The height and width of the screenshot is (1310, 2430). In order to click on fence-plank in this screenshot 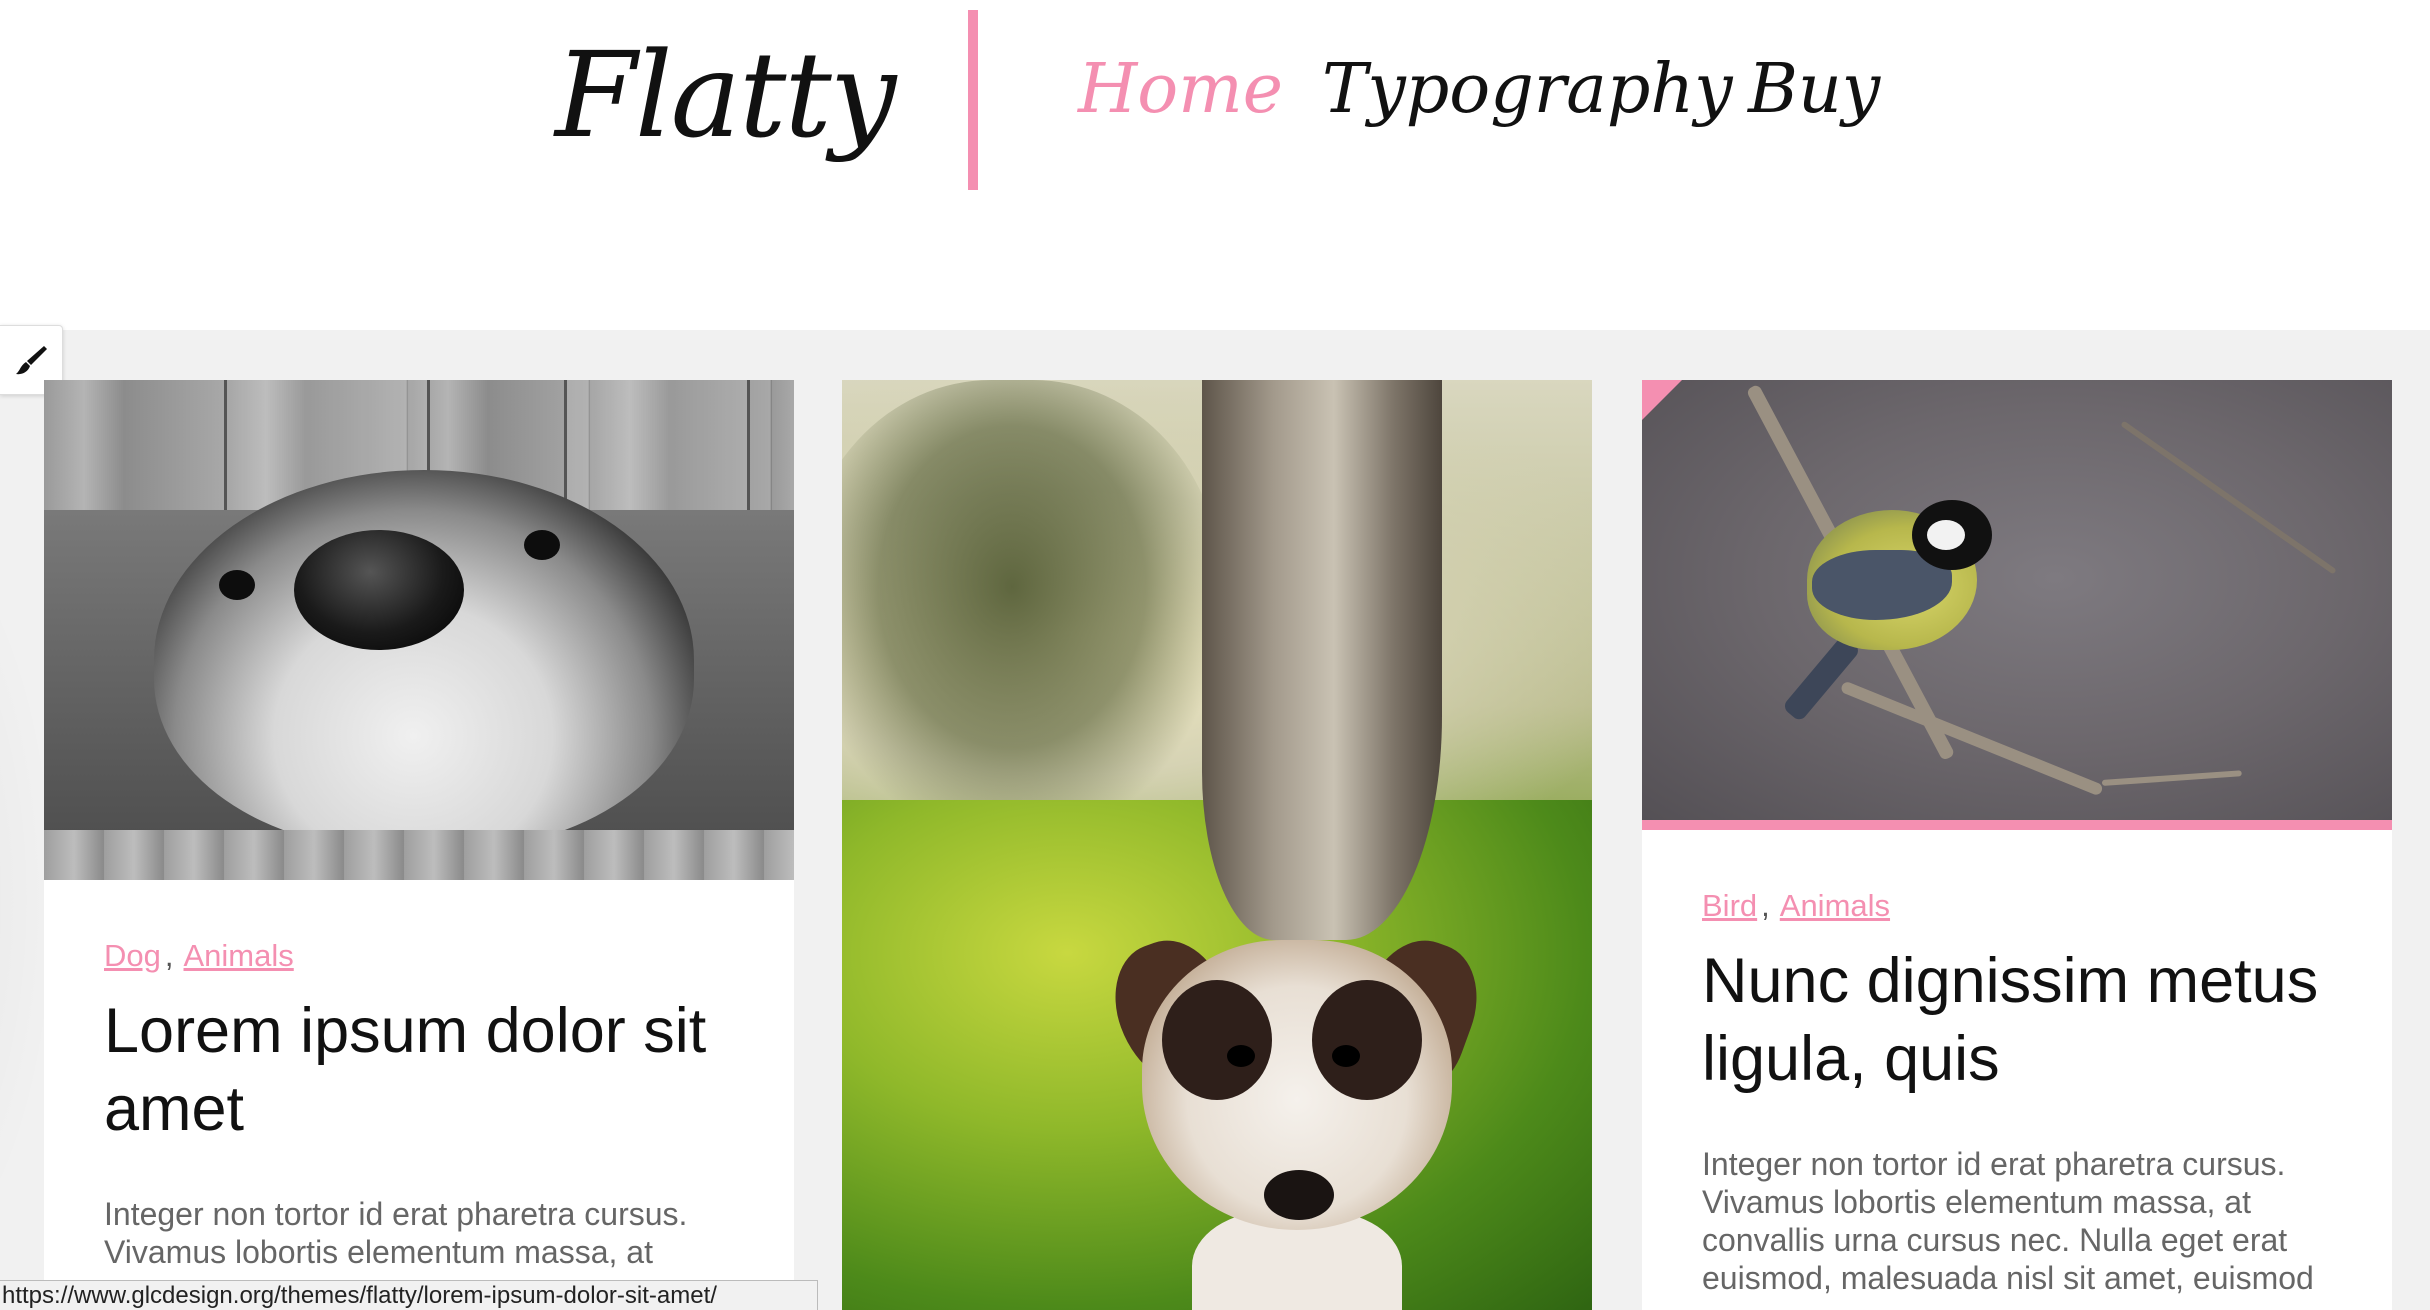, I will do `click(657, 445)`.